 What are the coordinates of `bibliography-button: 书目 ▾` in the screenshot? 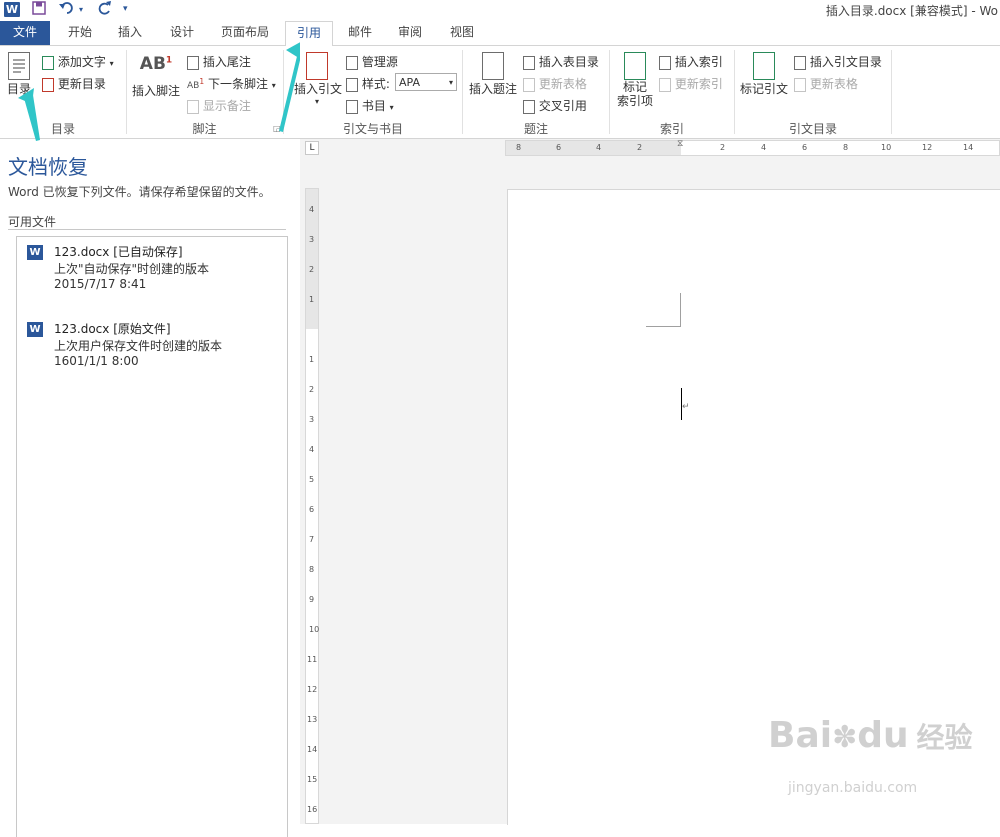 It's located at (370, 105).